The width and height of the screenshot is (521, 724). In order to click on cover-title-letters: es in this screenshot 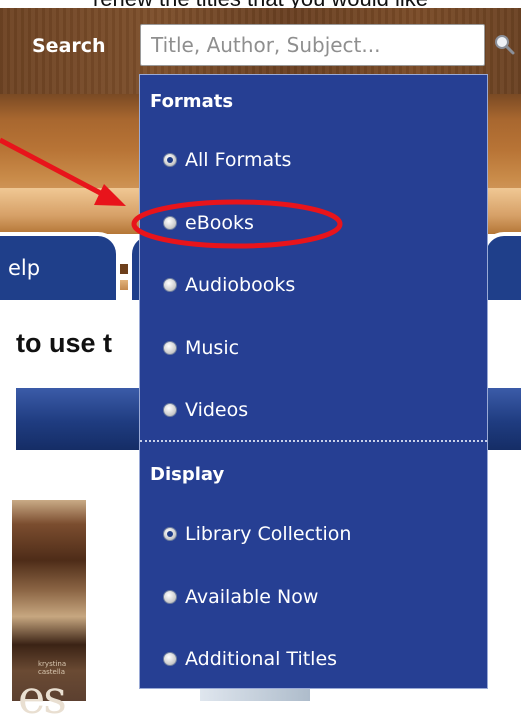, I will do `click(42, 697)`.